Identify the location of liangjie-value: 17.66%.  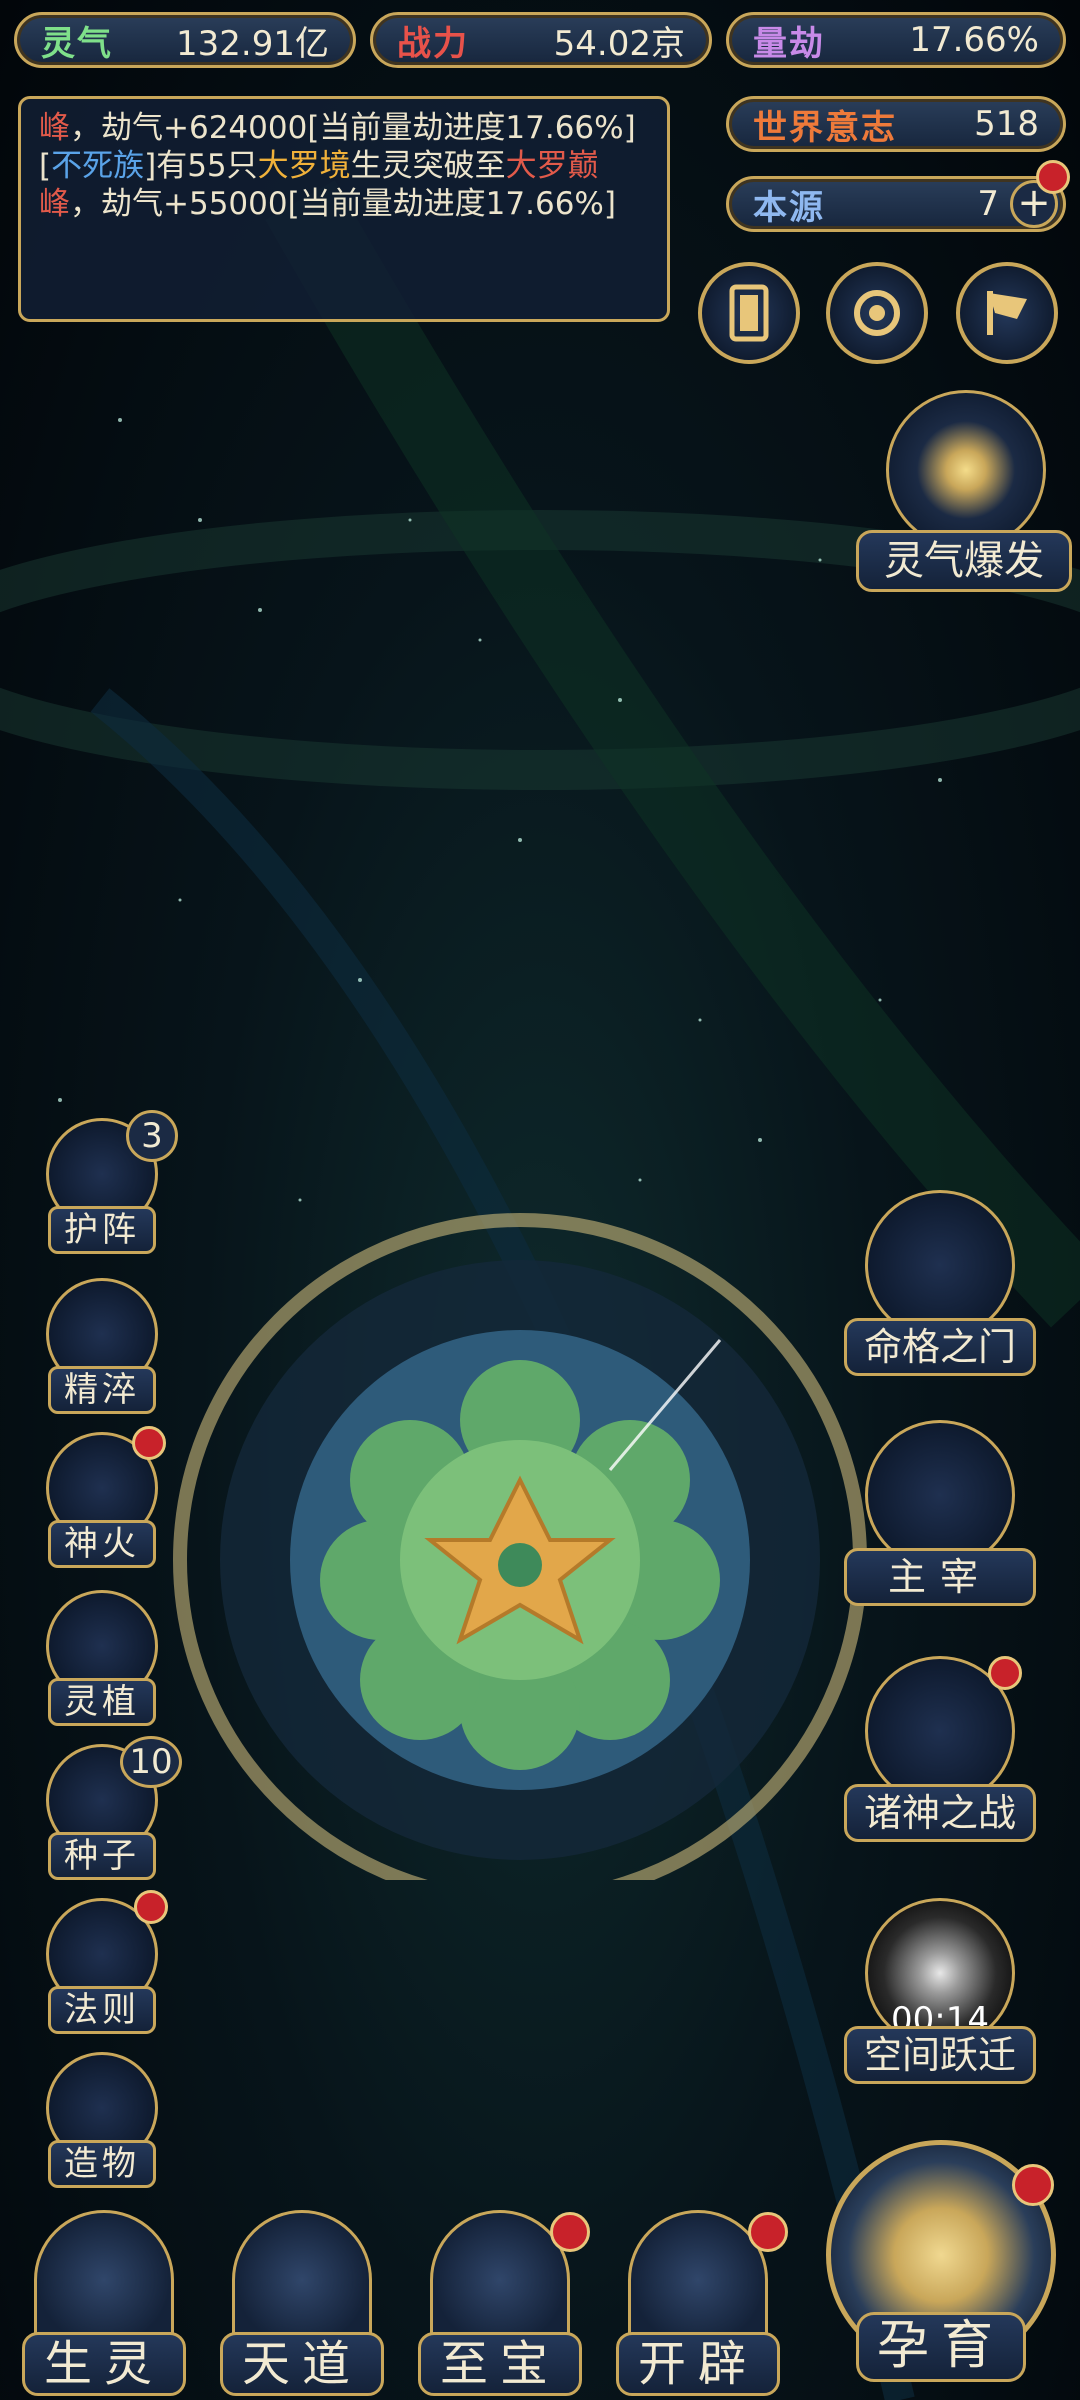
(974, 40).